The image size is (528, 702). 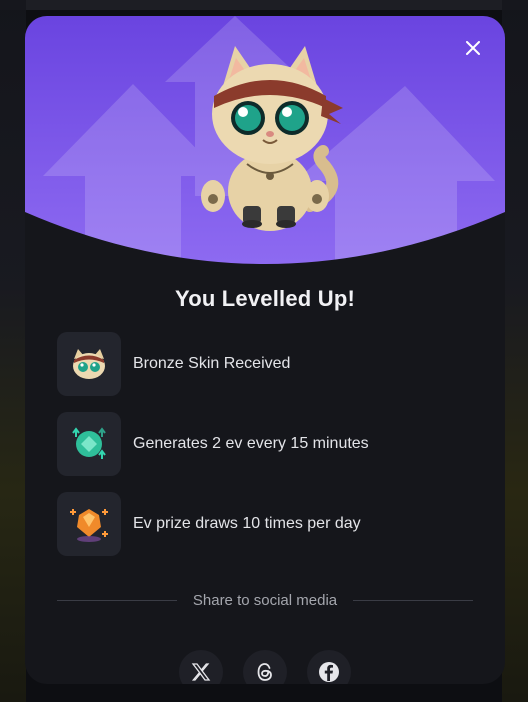 I want to click on share-threads-button, so click(x=265, y=667).